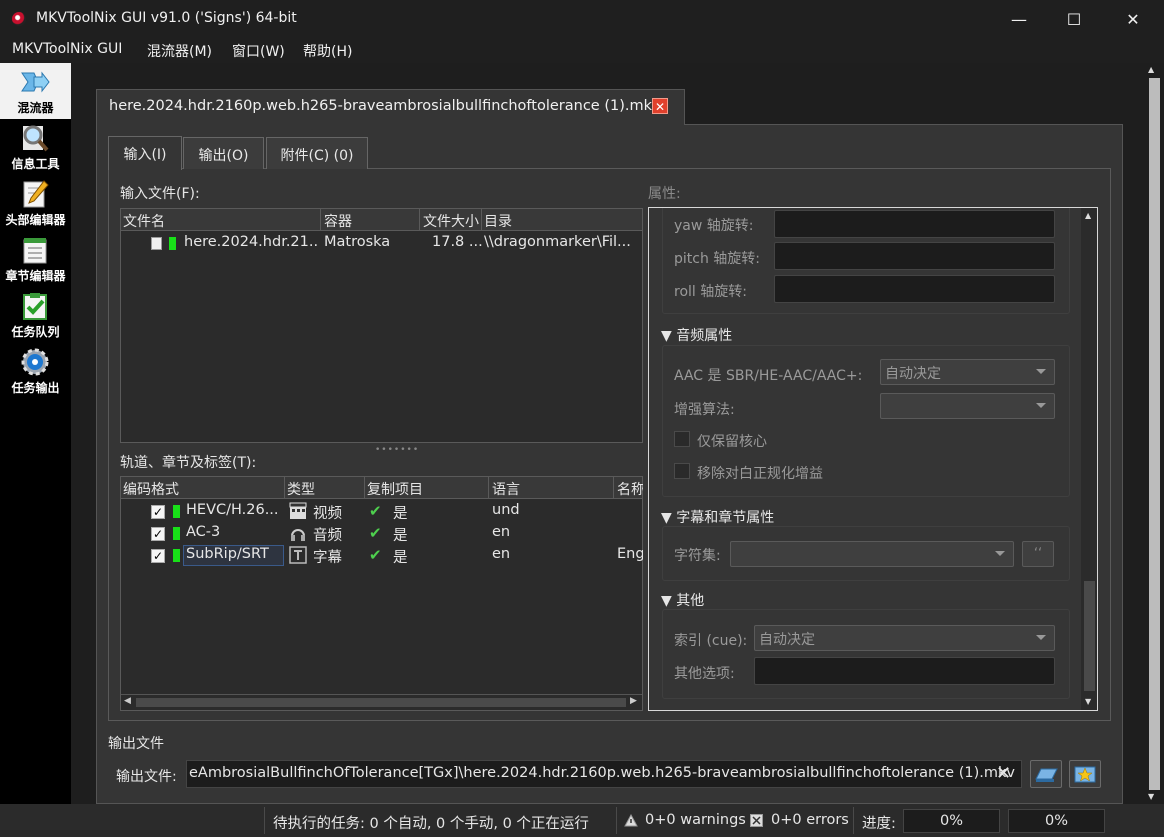 The image size is (1164, 837). Describe the element at coordinates (375, 555) in the screenshot. I see `check-icon: ✔` at that location.